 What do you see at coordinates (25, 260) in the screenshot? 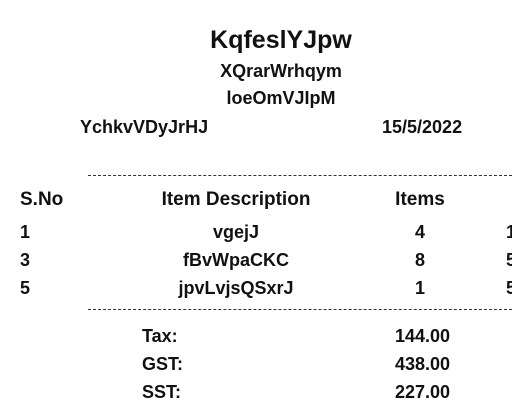
I see `row-sno: 3` at bounding box center [25, 260].